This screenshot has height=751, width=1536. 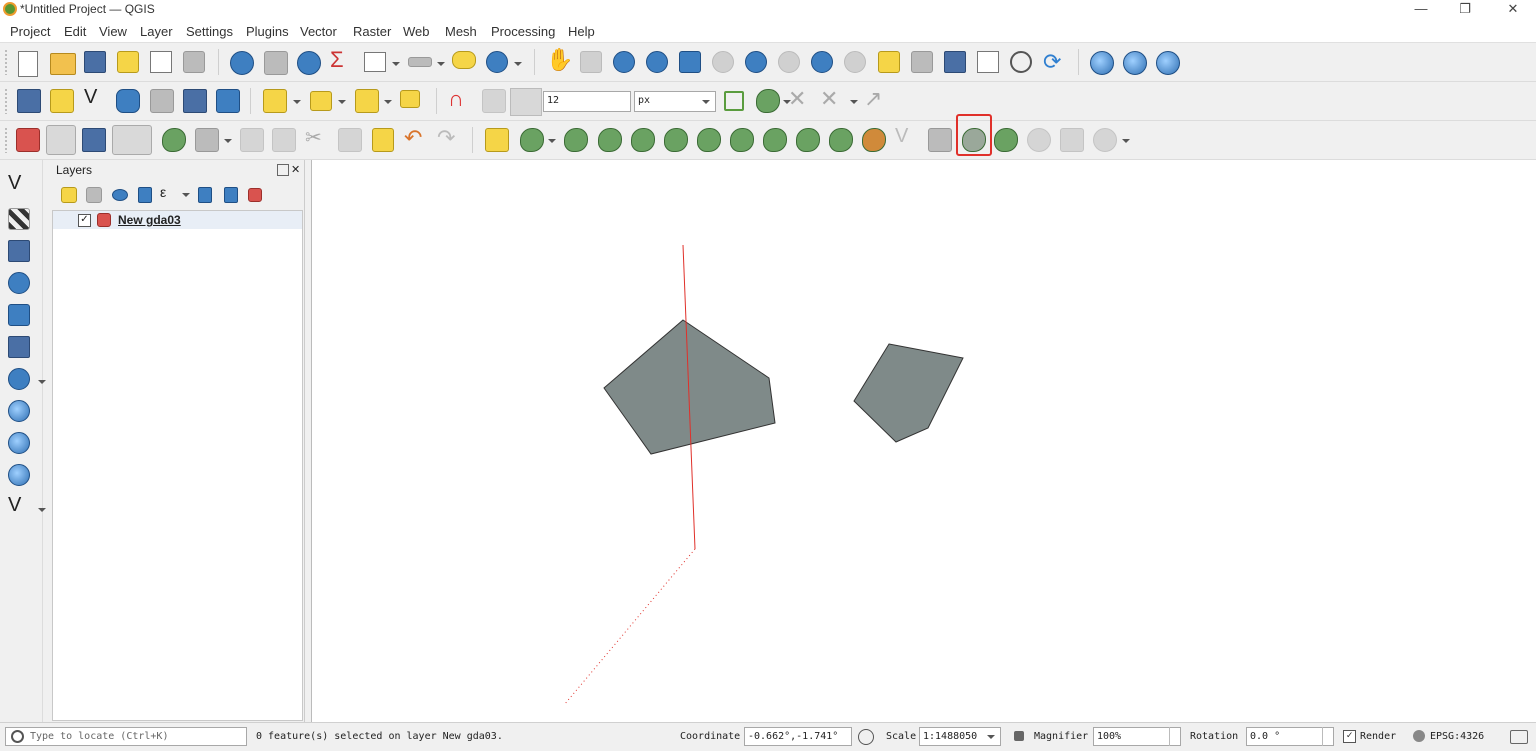 I want to click on snap-to-vertex-icon, so click(x=494, y=101).